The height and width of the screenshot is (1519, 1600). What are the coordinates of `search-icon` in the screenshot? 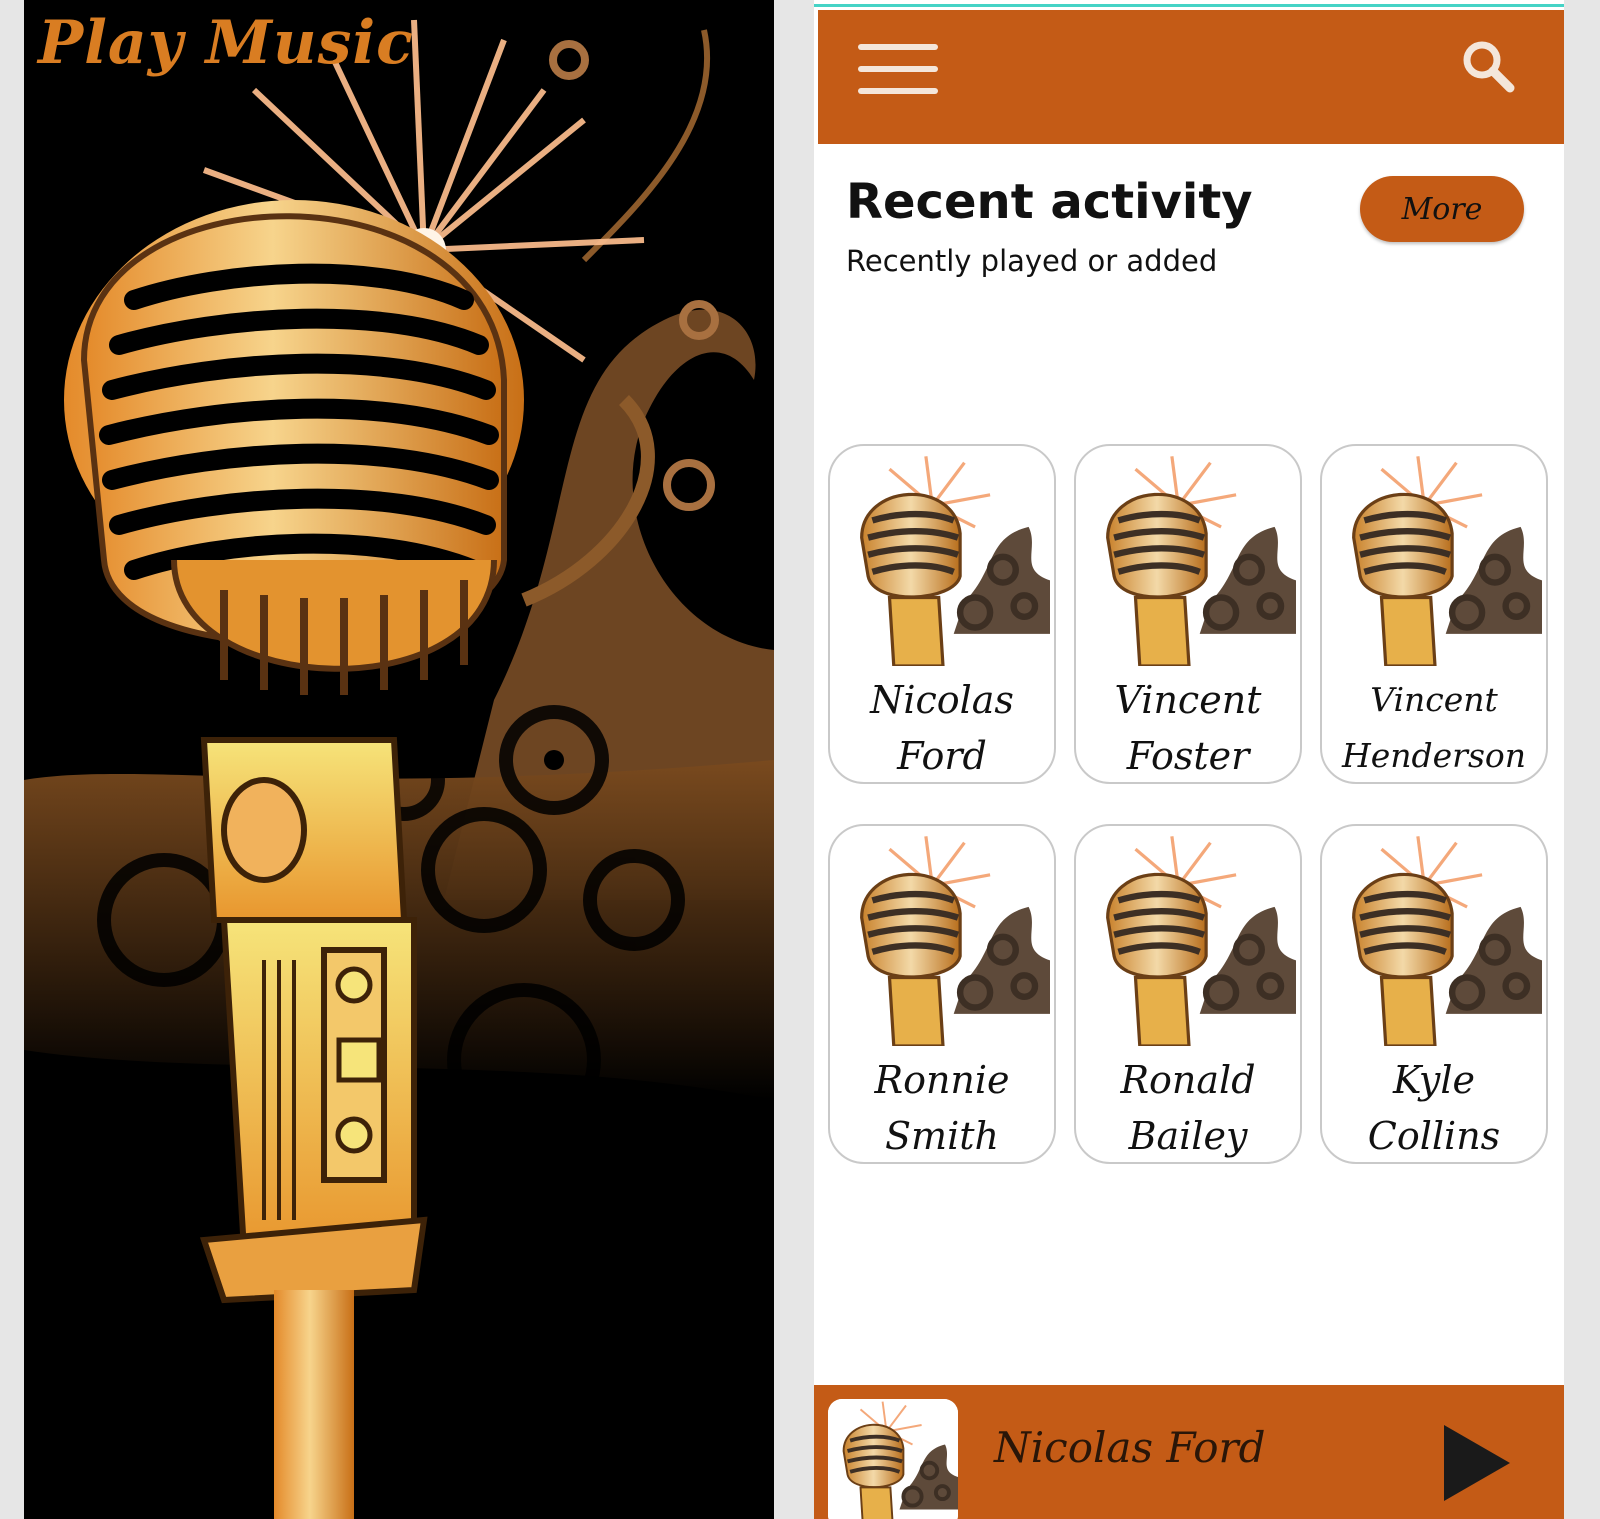 It's located at (1488, 66).